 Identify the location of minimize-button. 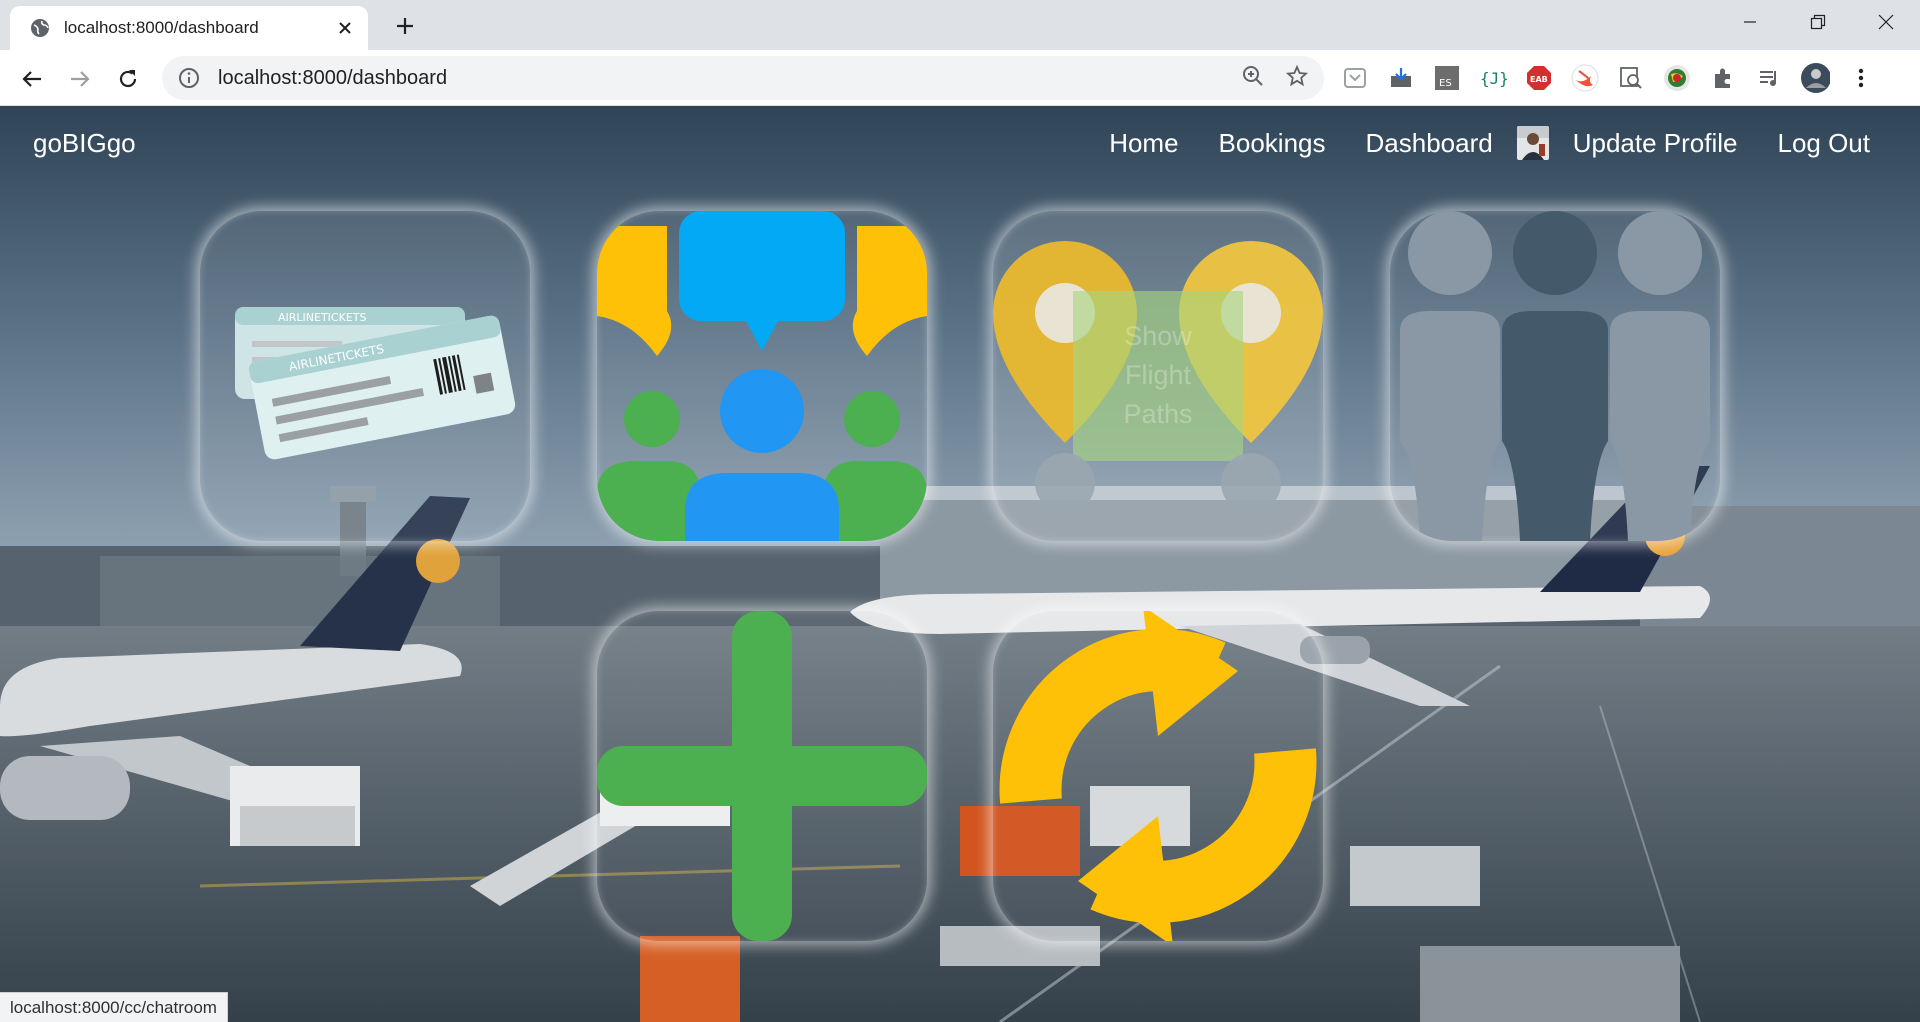
(1750, 22).